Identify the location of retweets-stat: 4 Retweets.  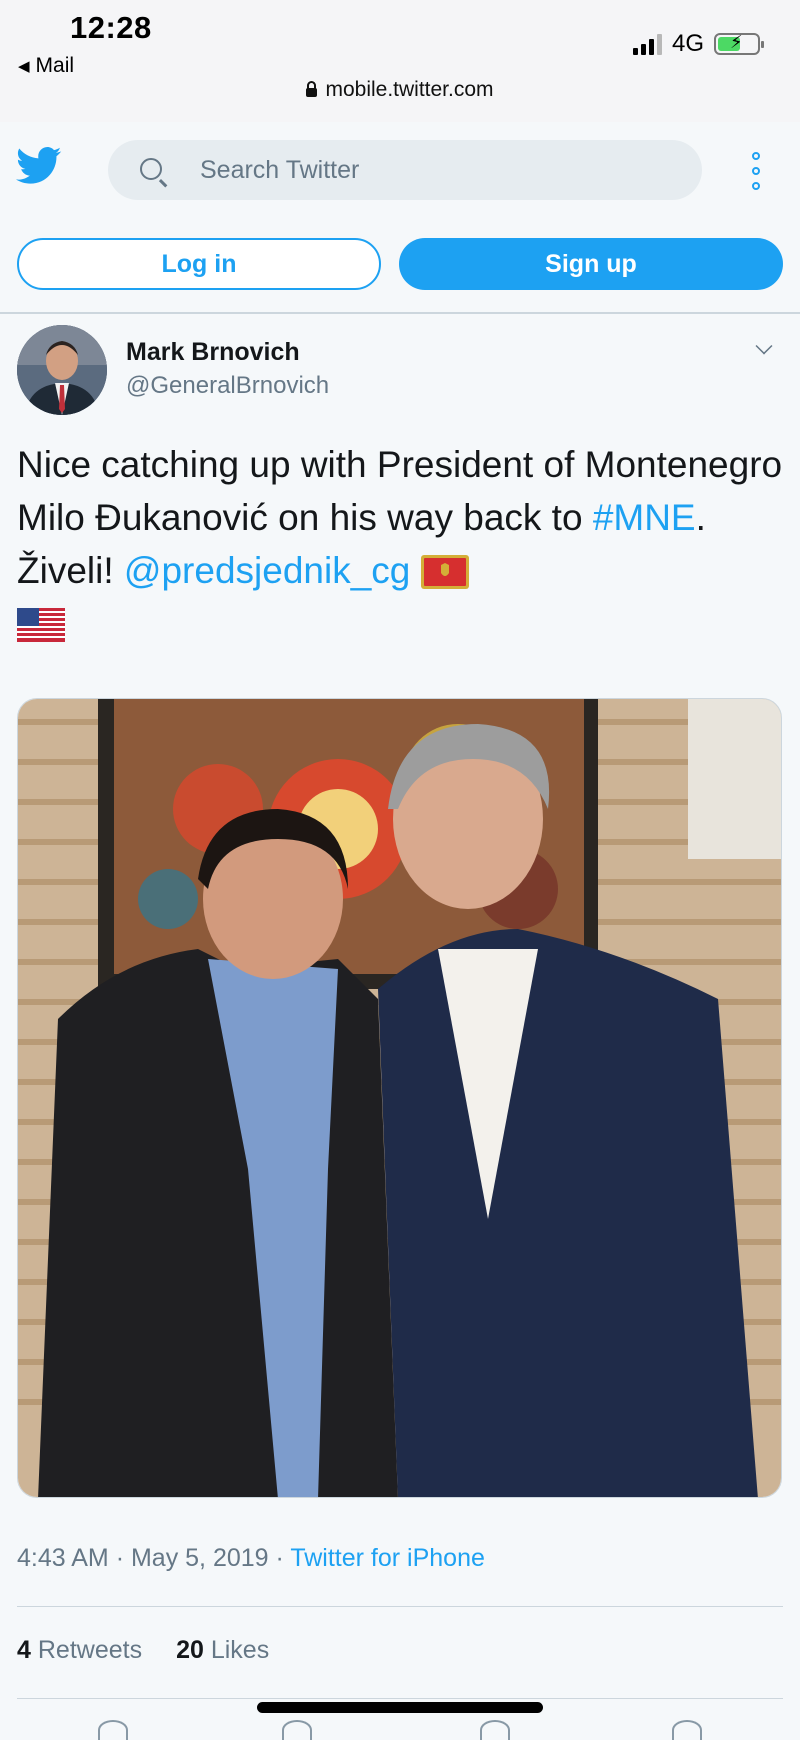
(79, 1650).